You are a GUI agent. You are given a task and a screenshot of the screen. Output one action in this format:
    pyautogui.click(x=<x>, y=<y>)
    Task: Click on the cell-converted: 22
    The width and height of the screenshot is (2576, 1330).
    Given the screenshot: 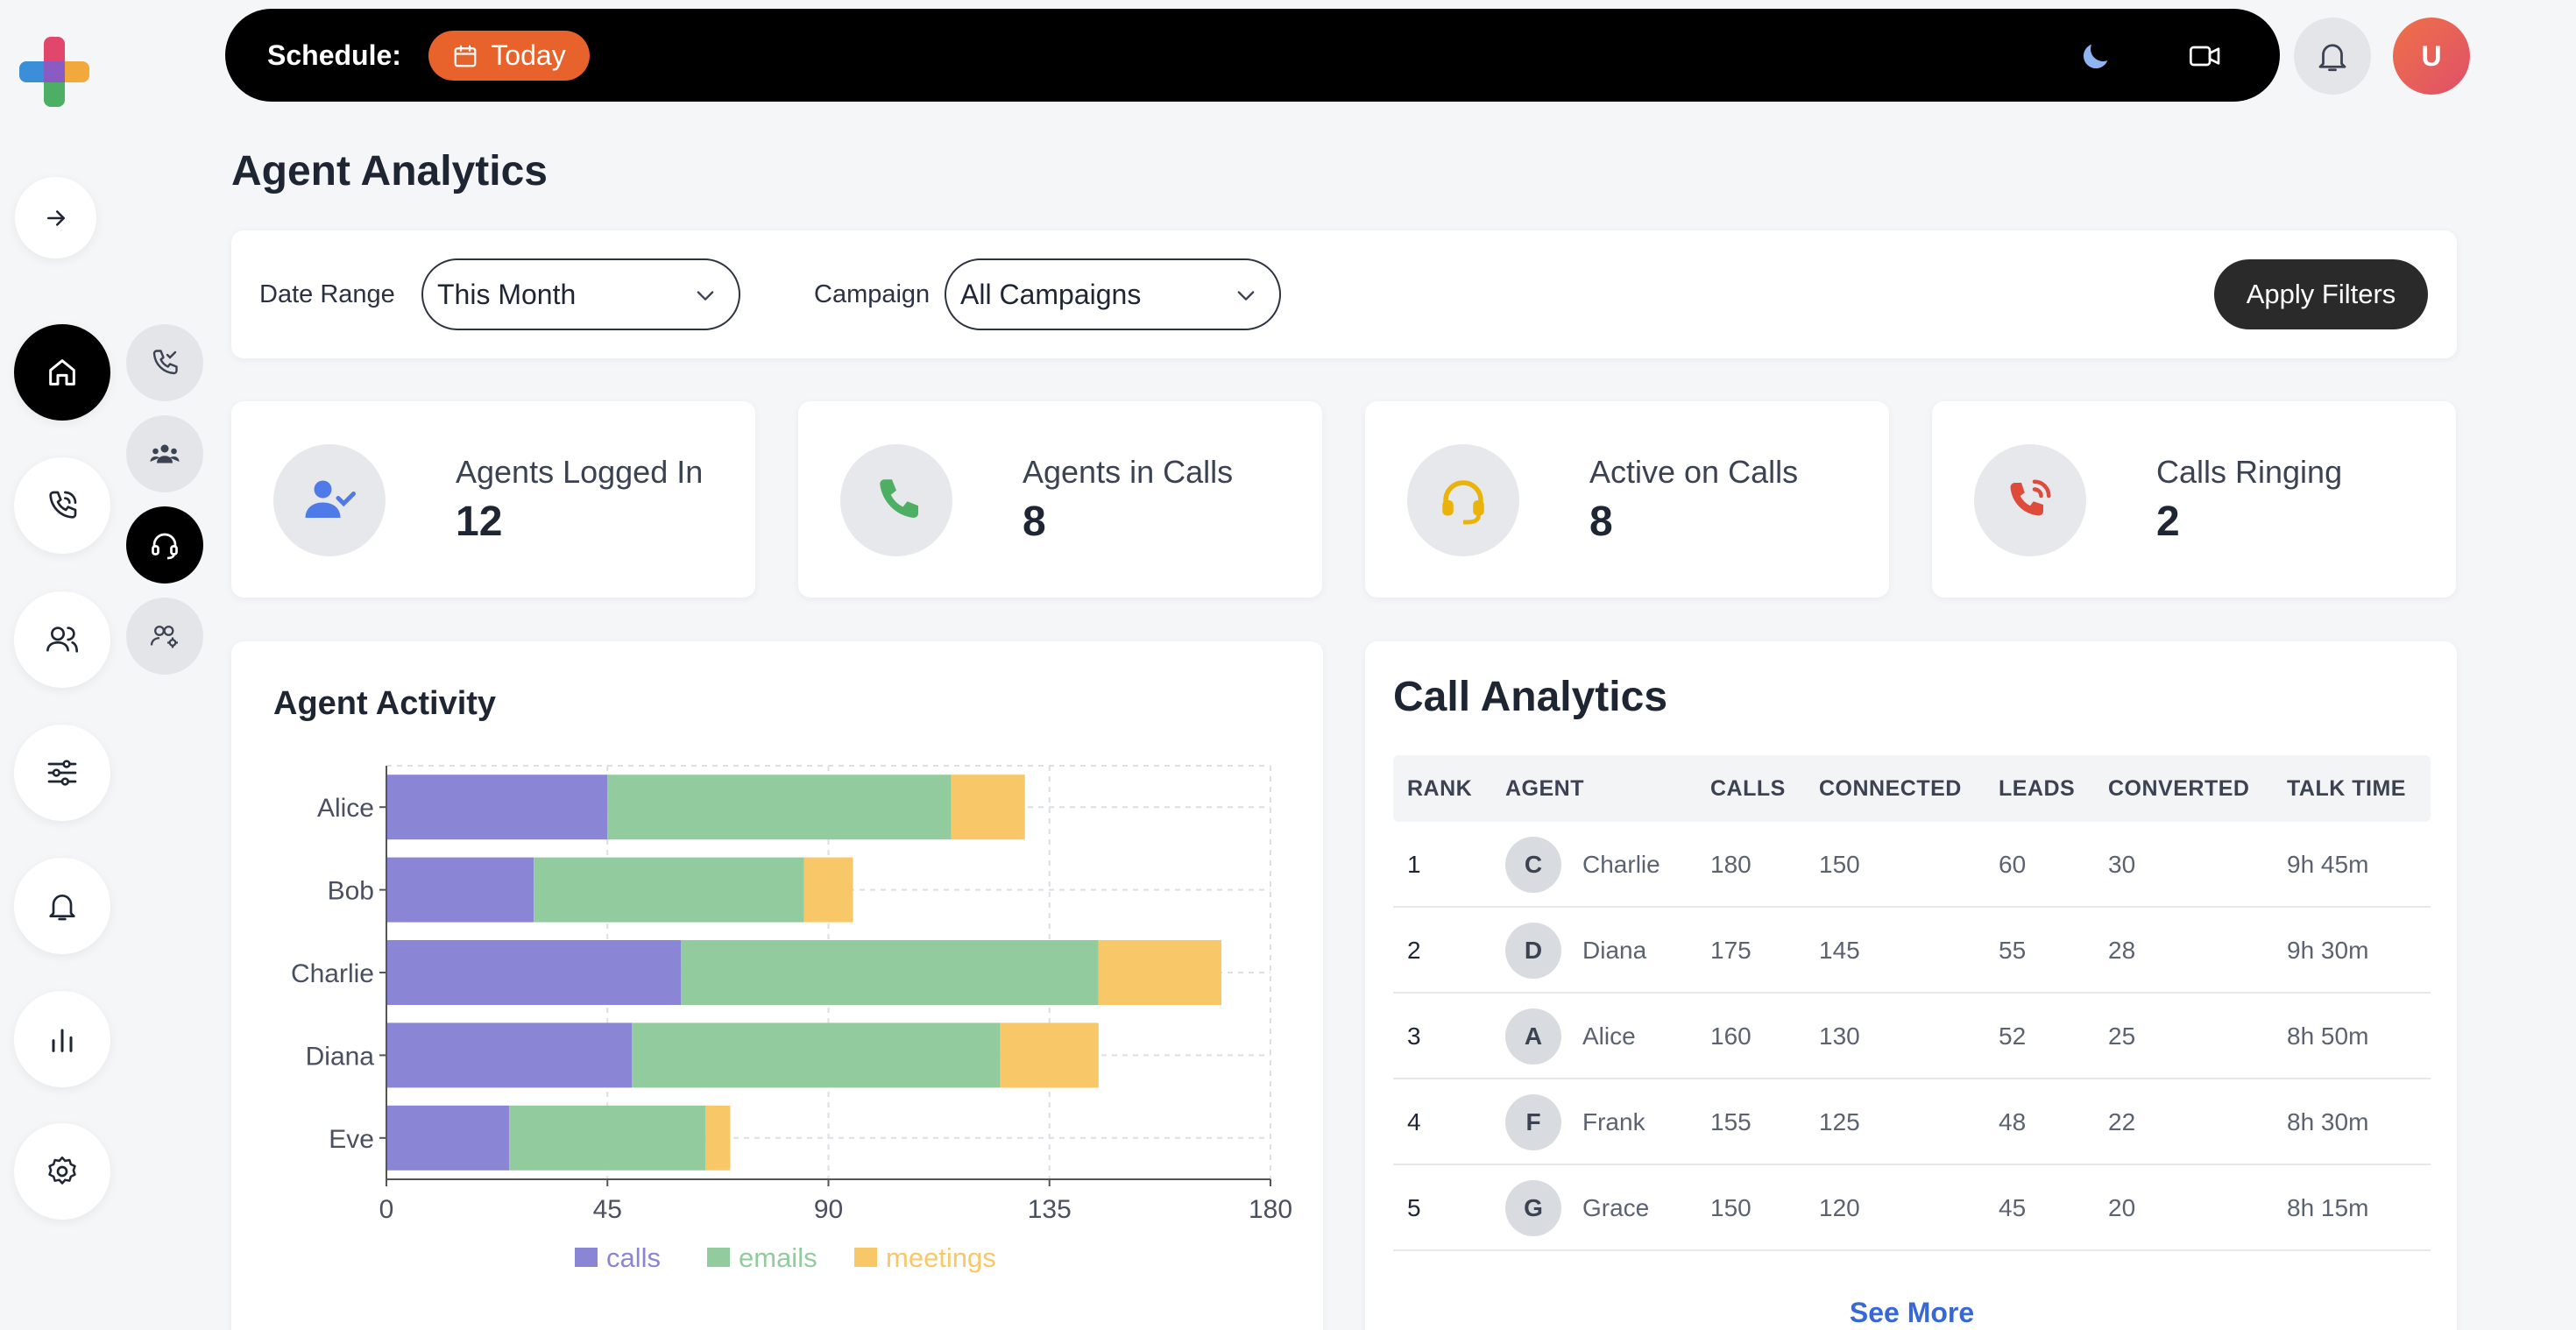 What is the action you would take?
    pyautogui.click(x=2122, y=1121)
    